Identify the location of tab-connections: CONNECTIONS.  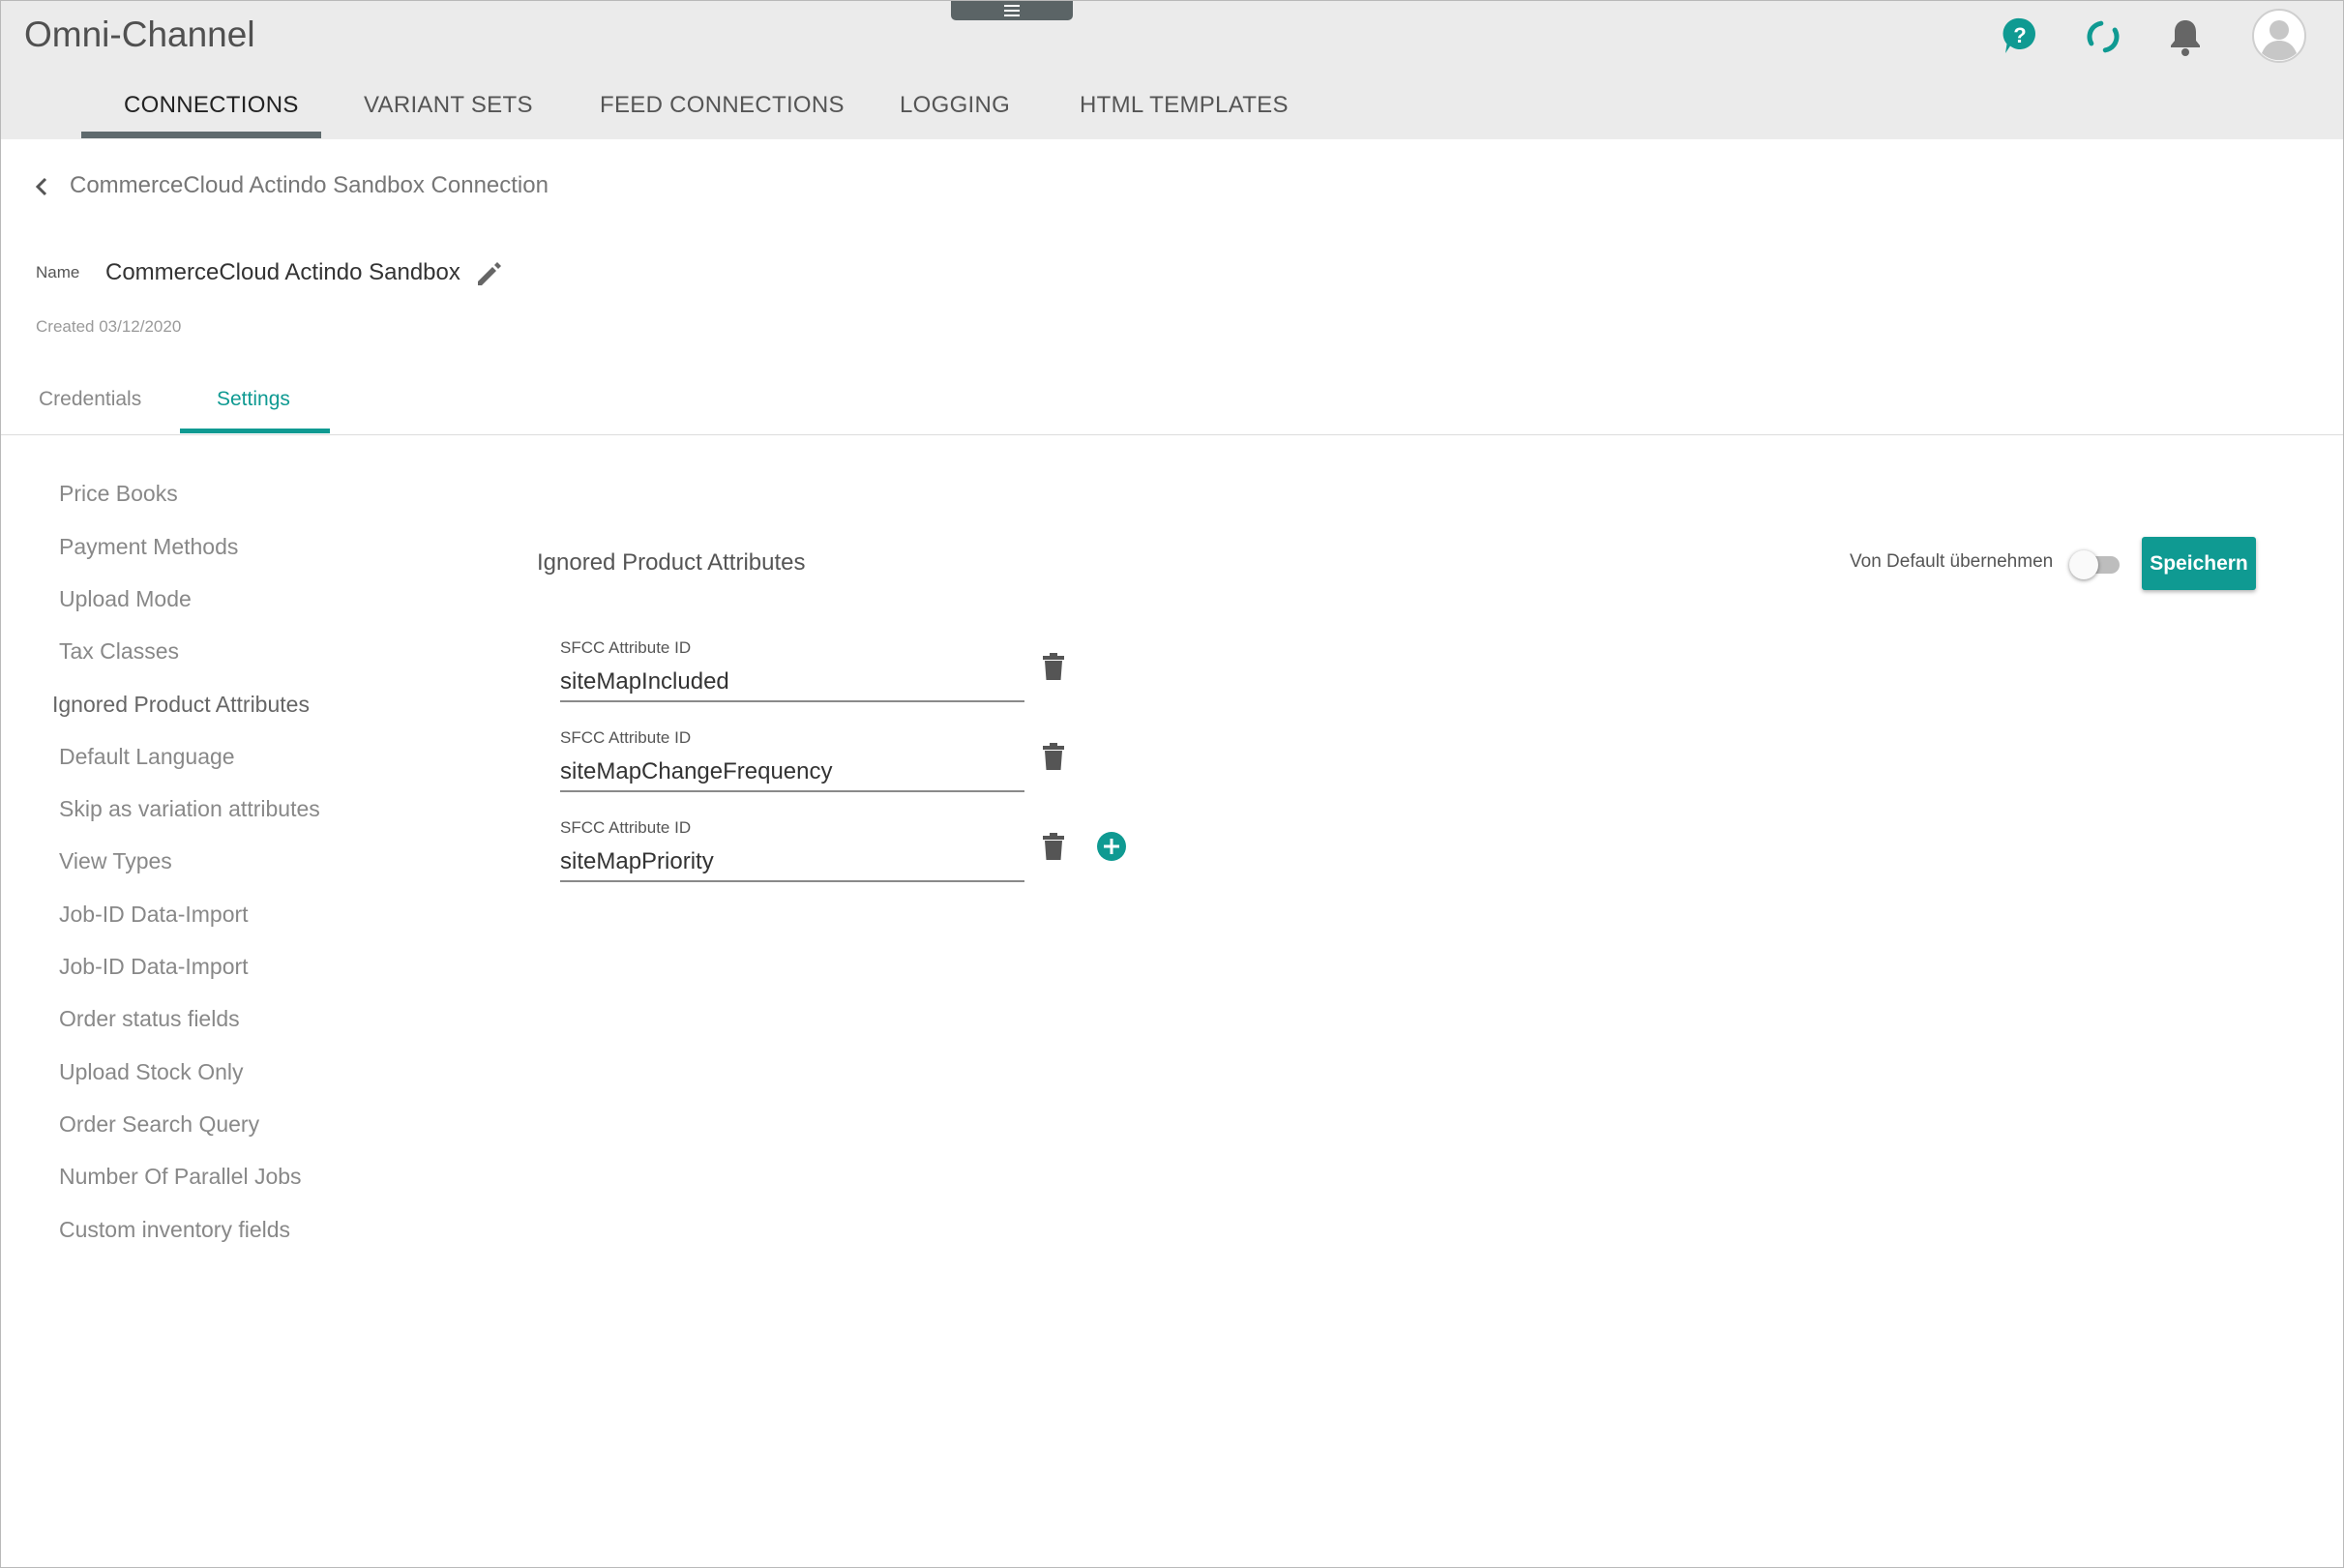
(211, 105).